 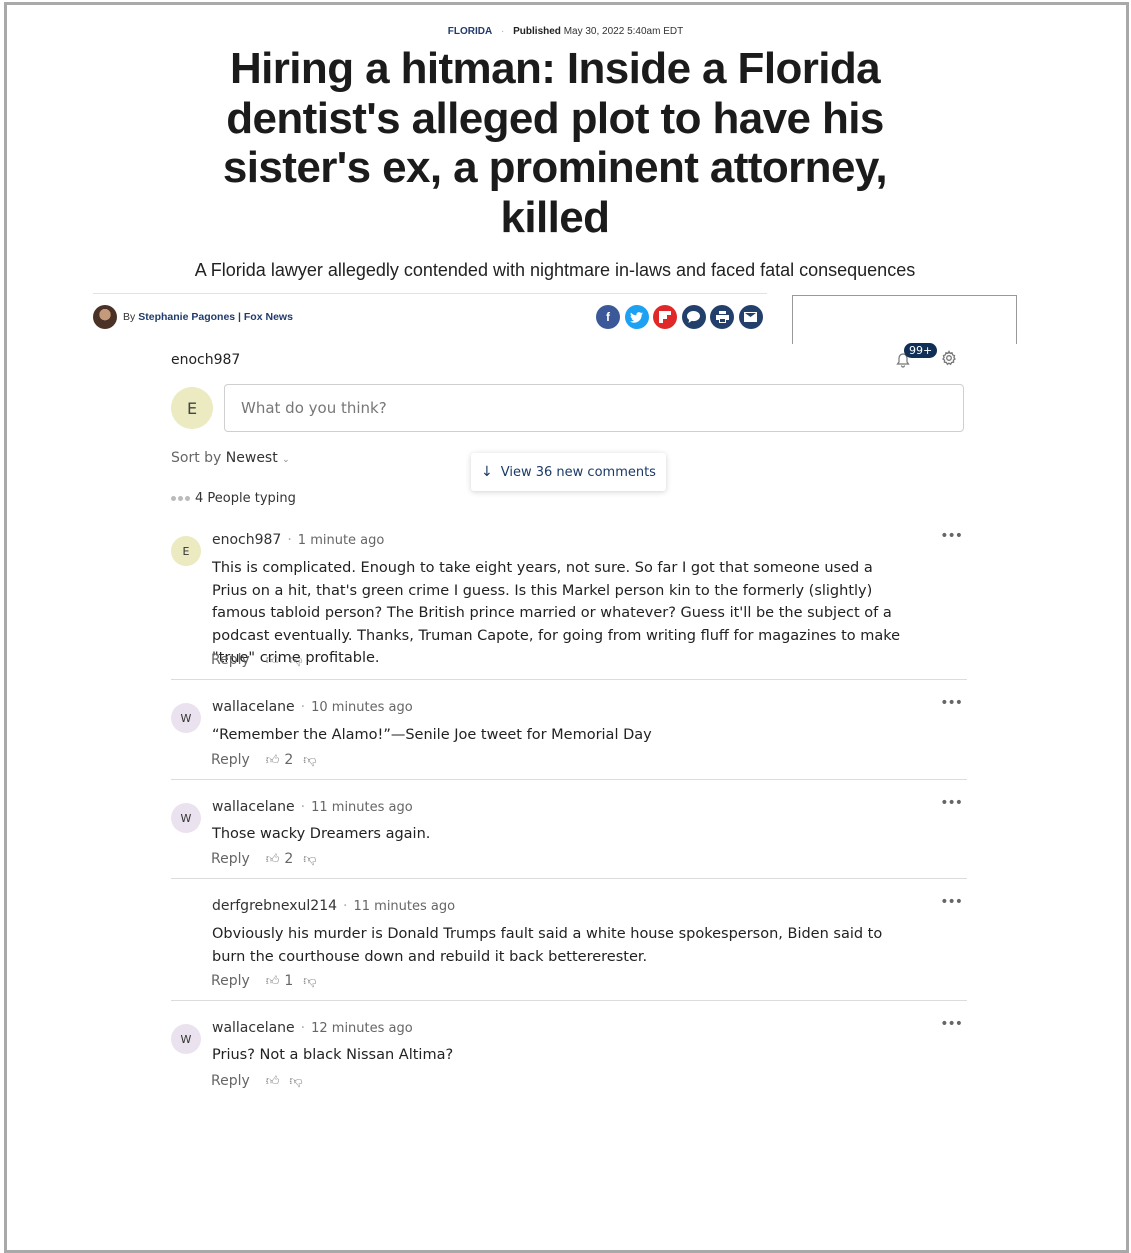 I want to click on sort-label: Sort by, so click(x=196, y=458).